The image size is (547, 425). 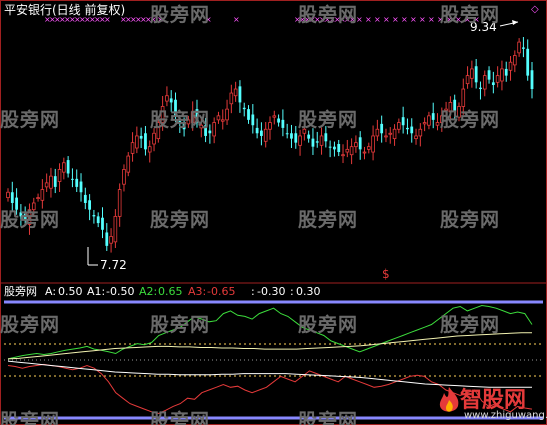 I want to click on legend-ref-low-label: :, so click(x=253, y=291).